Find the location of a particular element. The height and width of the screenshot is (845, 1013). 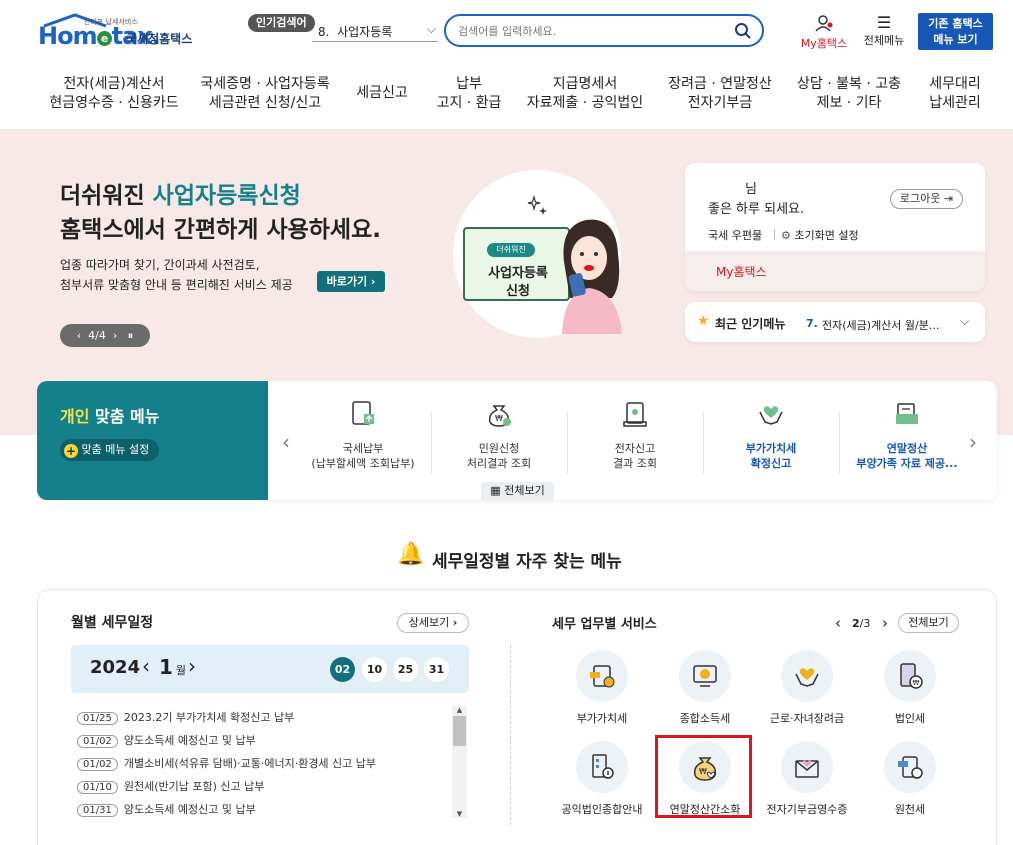

scroll-thumb is located at coordinates (459, 731).